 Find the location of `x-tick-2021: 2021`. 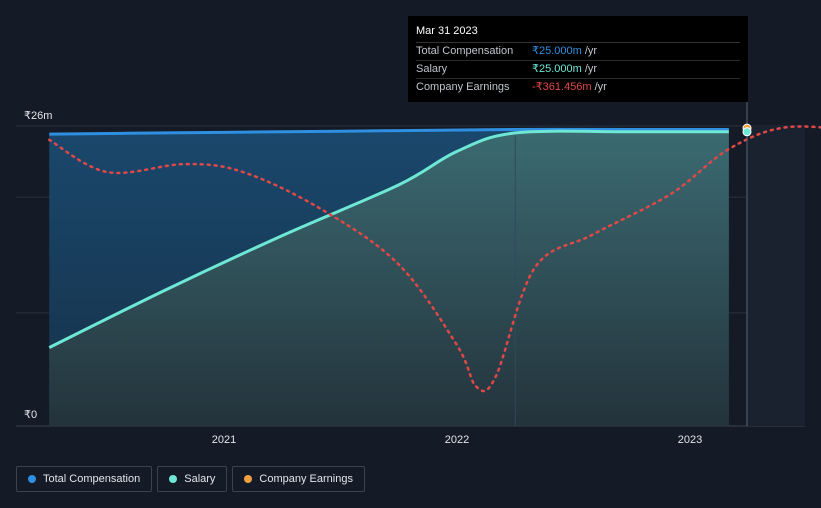

x-tick-2021: 2021 is located at coordinates (224, 440).